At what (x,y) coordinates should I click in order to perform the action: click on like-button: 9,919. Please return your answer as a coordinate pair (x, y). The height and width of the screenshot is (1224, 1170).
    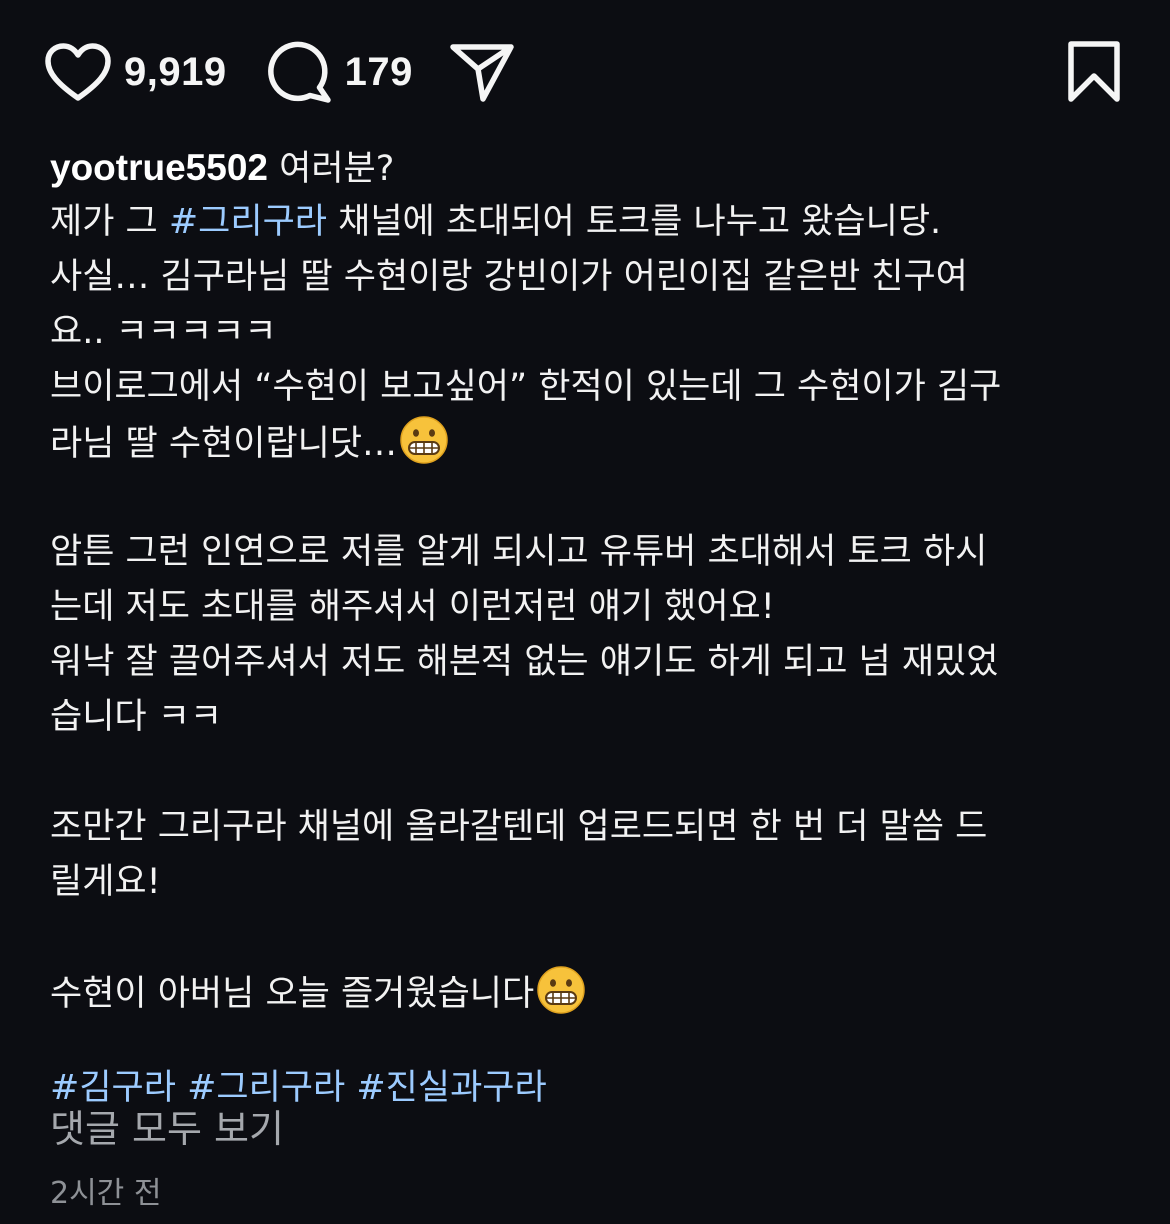
    Looking at the image, I should click on (135, 72).